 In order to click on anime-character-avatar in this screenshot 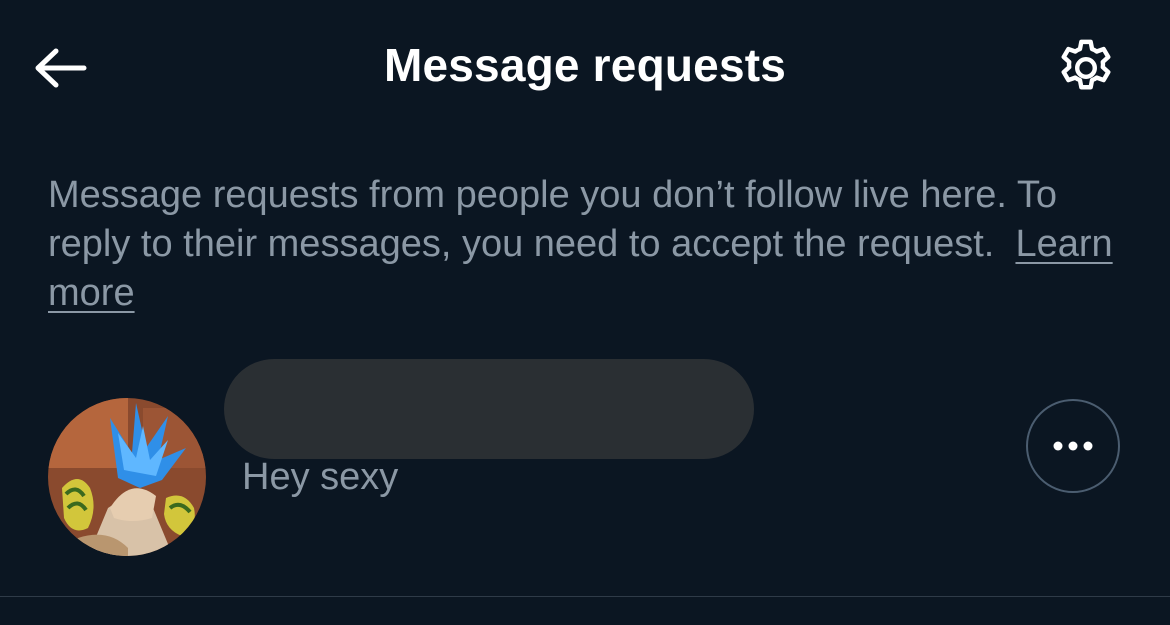, I will do `click(127, 477)`.